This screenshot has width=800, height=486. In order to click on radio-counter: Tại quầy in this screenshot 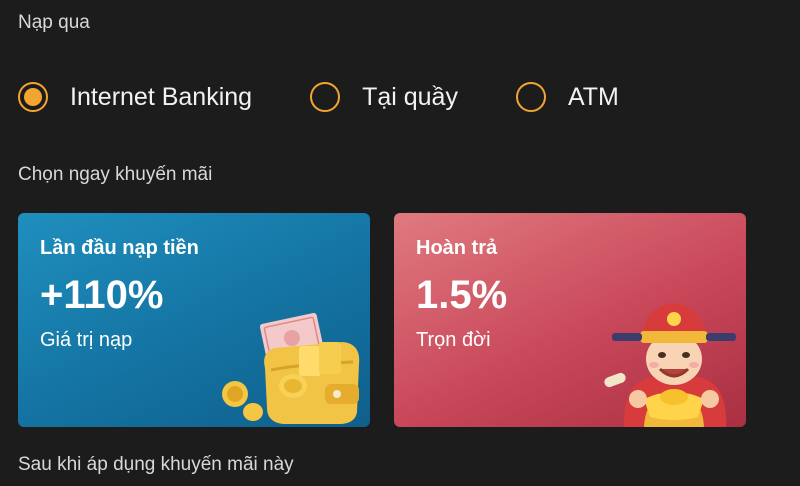, I will do `click(384, 97)`.